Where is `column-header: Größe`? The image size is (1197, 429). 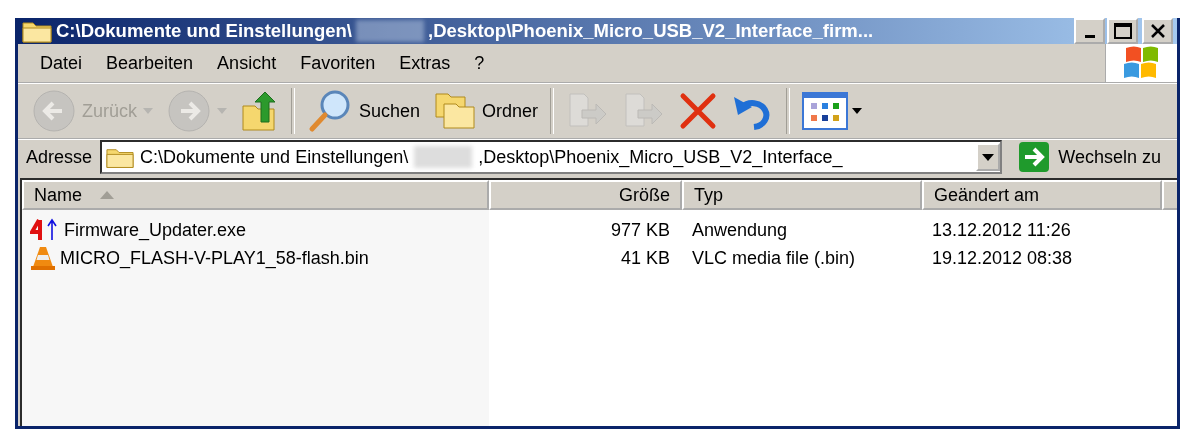 column-header: Größe is located at coordinates (585, 195).